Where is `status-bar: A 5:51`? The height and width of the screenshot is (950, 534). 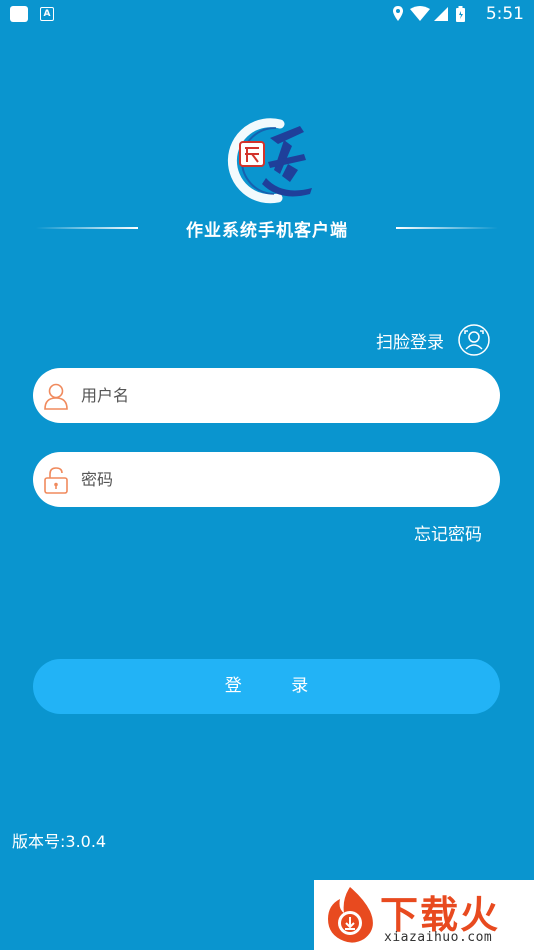
status-bar: A 5:51 is located at coordinates (267, 14).